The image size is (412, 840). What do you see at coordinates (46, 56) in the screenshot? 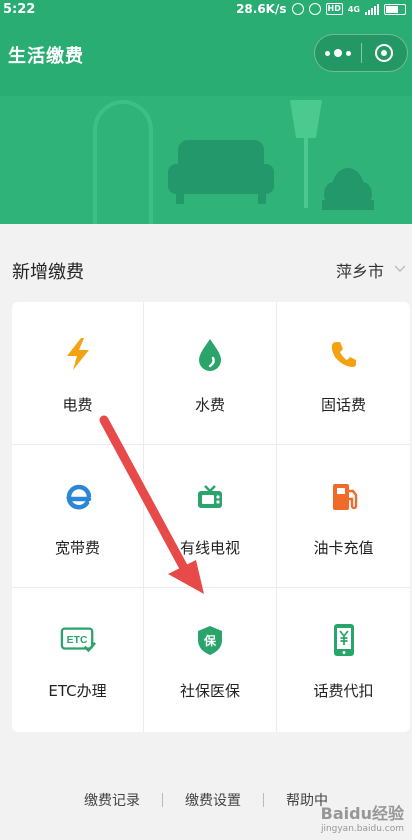
I see `page-title: 生活缴费` at bounding box center [46, 56].